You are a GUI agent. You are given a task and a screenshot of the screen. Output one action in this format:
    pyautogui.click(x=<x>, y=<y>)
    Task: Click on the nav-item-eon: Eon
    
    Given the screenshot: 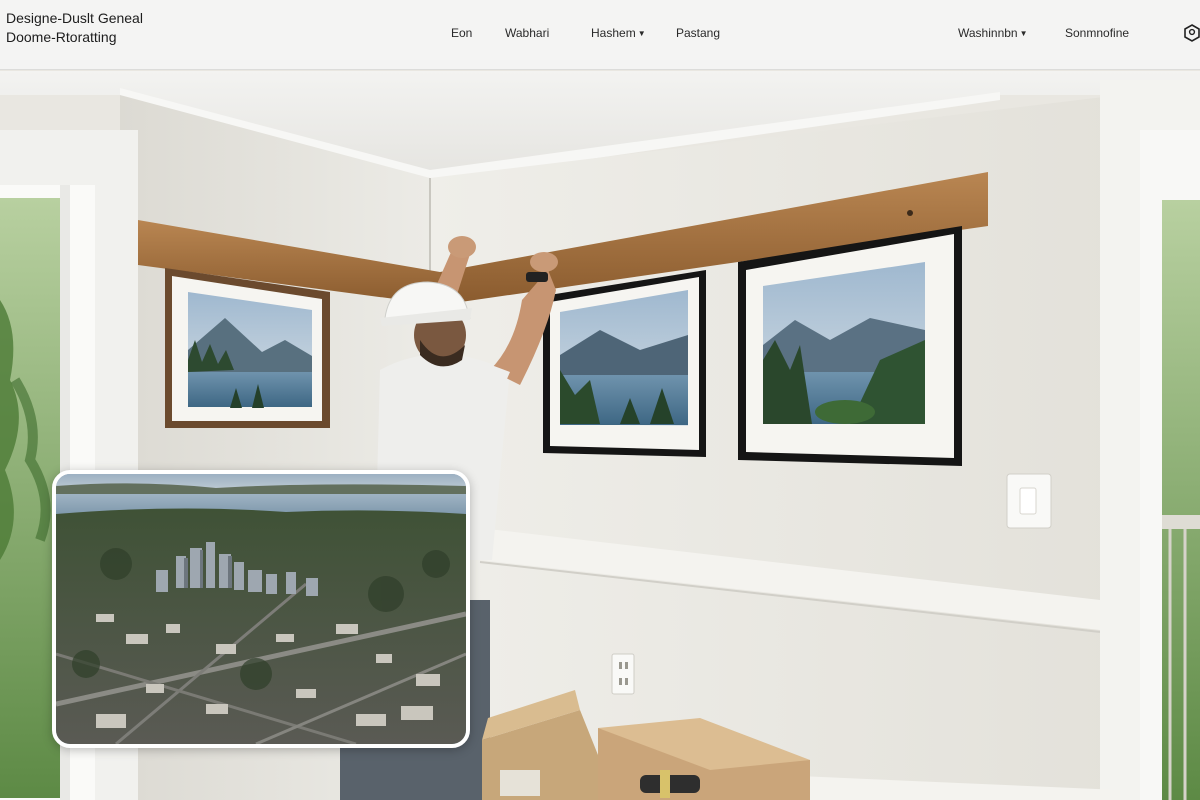 What is the action you would take?
    pyautogui.click(x=461, y=33)
    